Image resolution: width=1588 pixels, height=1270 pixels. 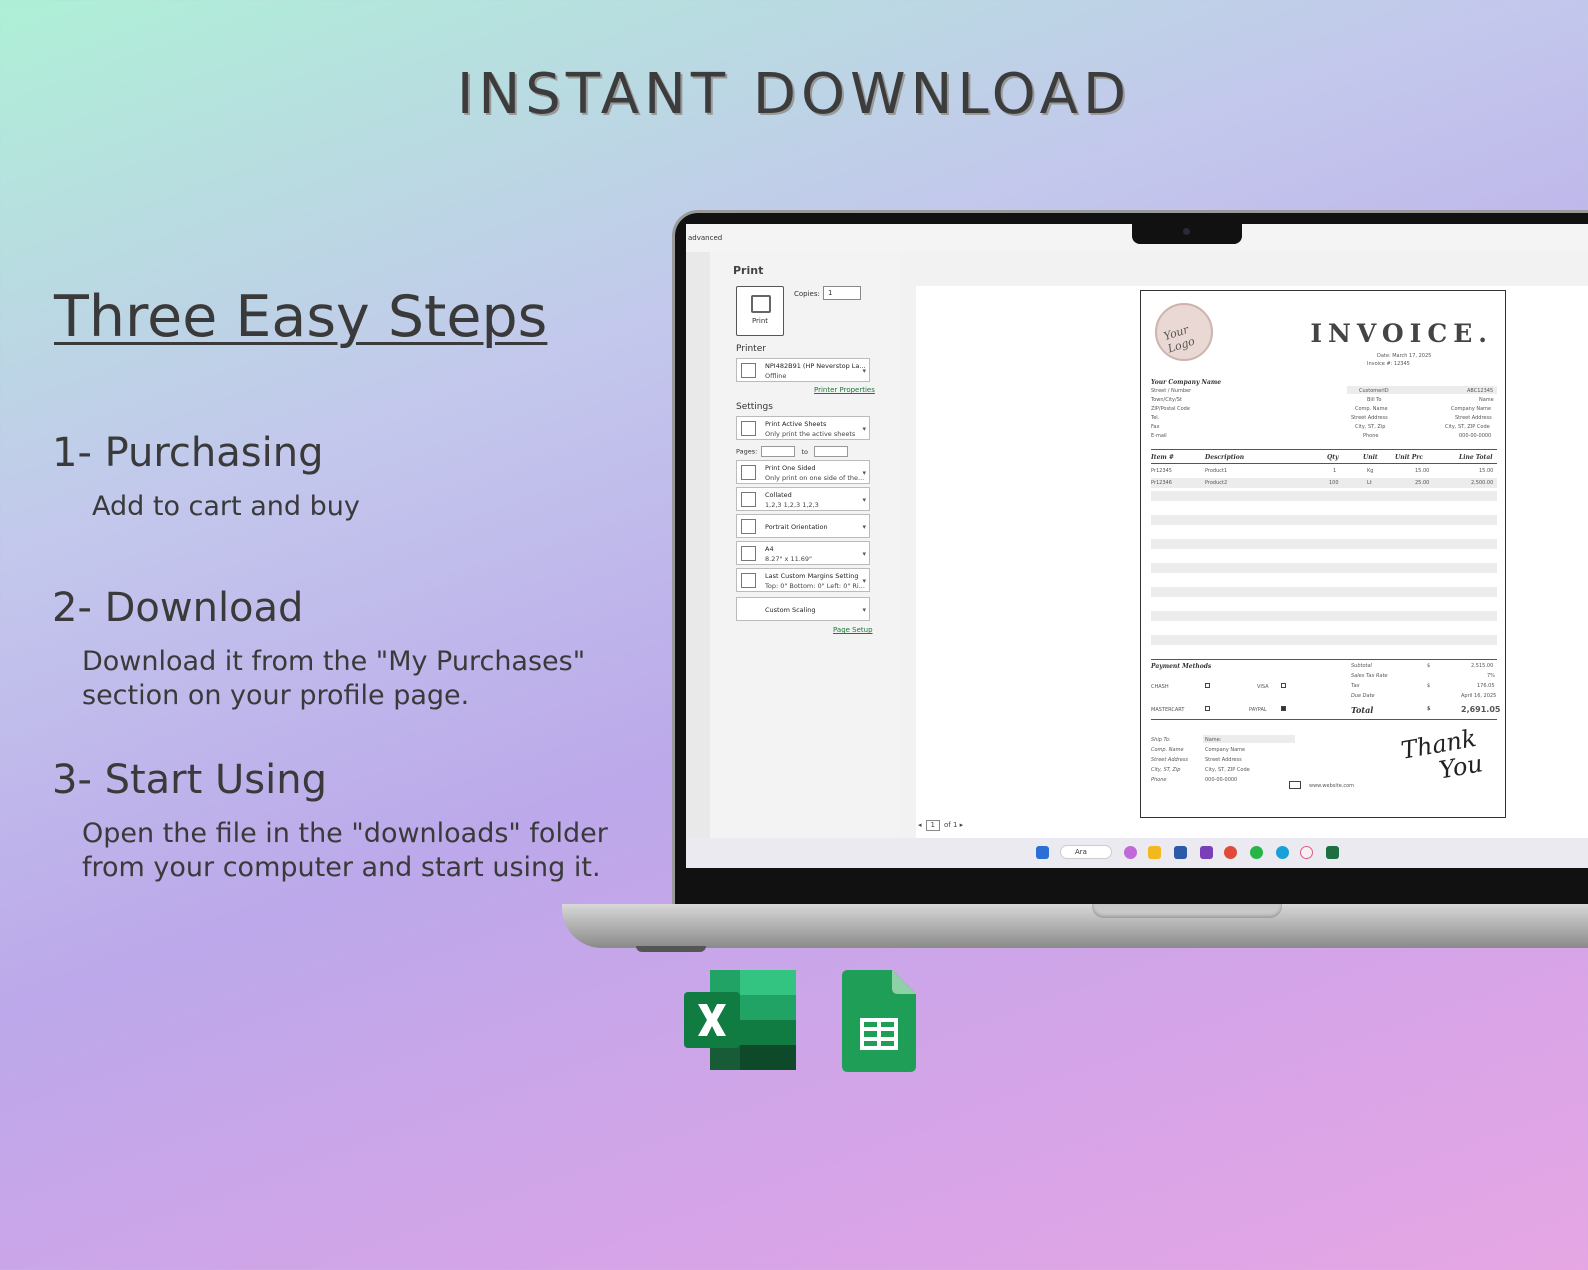 I want to click on setting-collation: Collated 1,2,3 1,2,3 1,2,3 ▾, so click(x=803, y=499).